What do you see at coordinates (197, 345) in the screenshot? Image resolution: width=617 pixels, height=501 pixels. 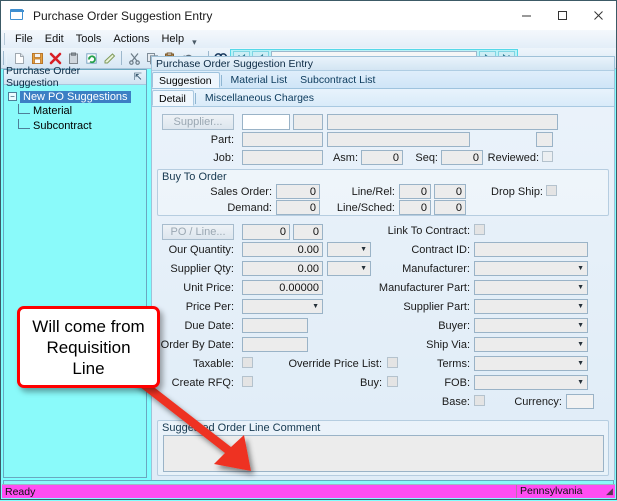 I see `order-by-date-label: Order By Date:` at bounding box center [197, 345].